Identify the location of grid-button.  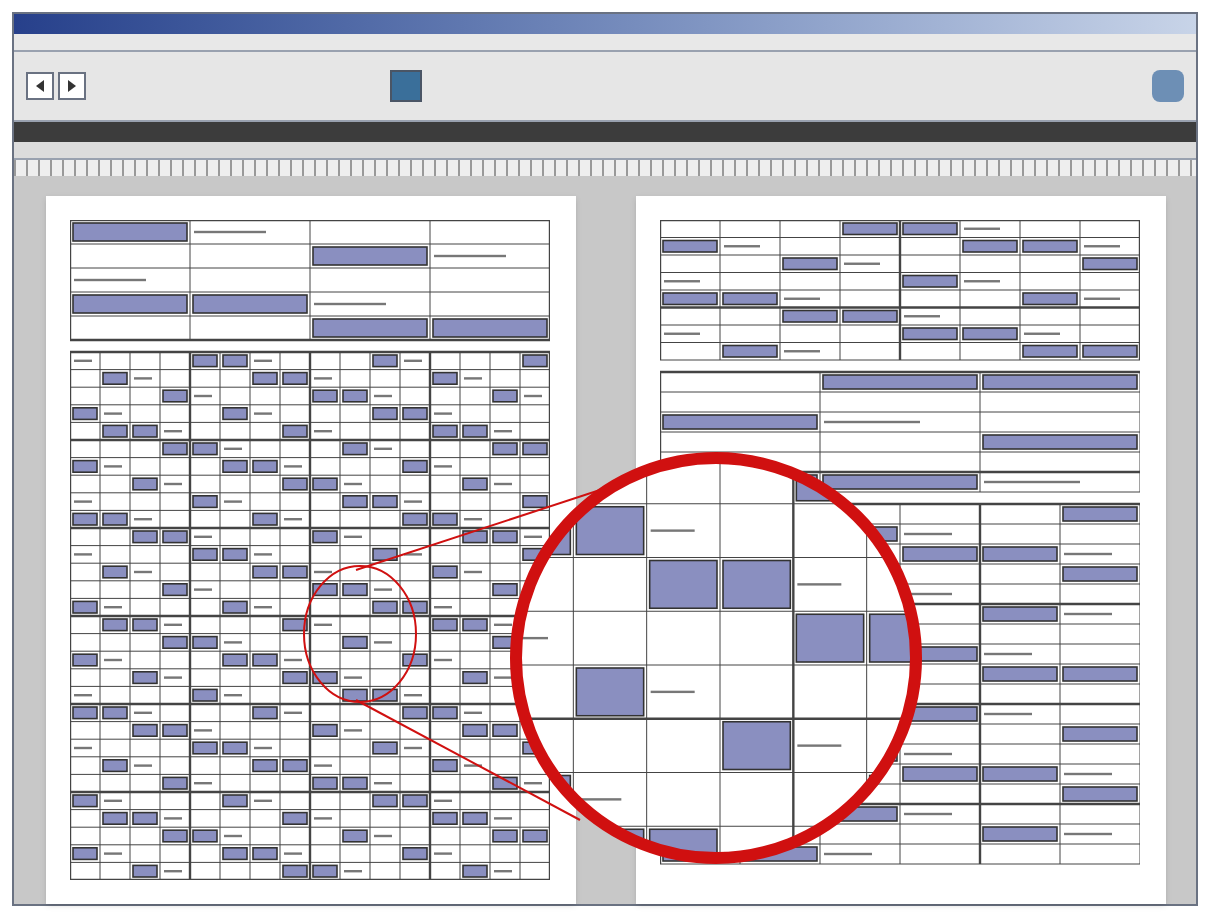
(406, 86).